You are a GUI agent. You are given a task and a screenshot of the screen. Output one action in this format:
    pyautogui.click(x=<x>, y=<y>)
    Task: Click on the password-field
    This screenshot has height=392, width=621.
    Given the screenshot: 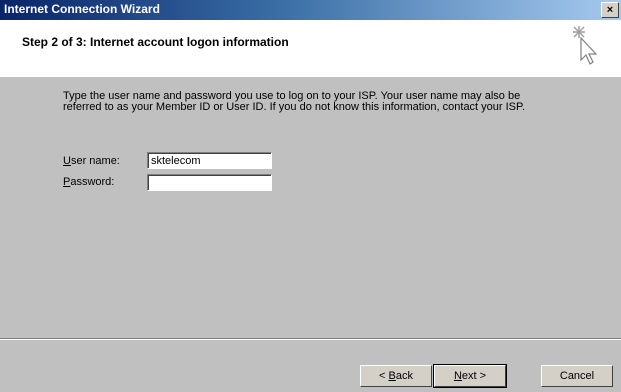 What is the action you would take?
    pyautogui.click(x=209, y=182)
    